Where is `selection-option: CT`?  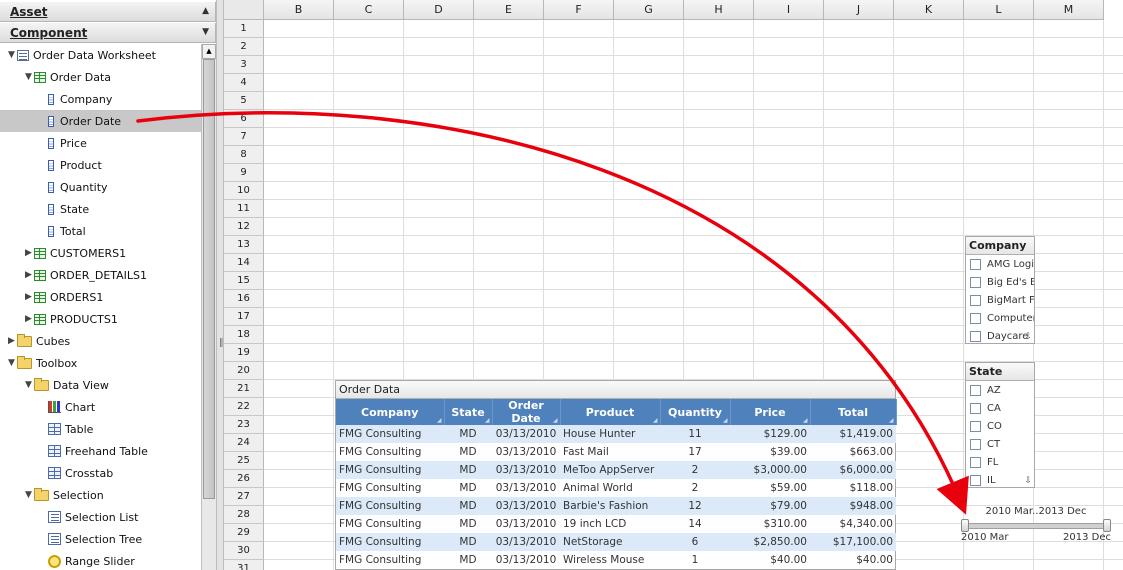
selection-option: CT is located at coordinates (1000, 444).